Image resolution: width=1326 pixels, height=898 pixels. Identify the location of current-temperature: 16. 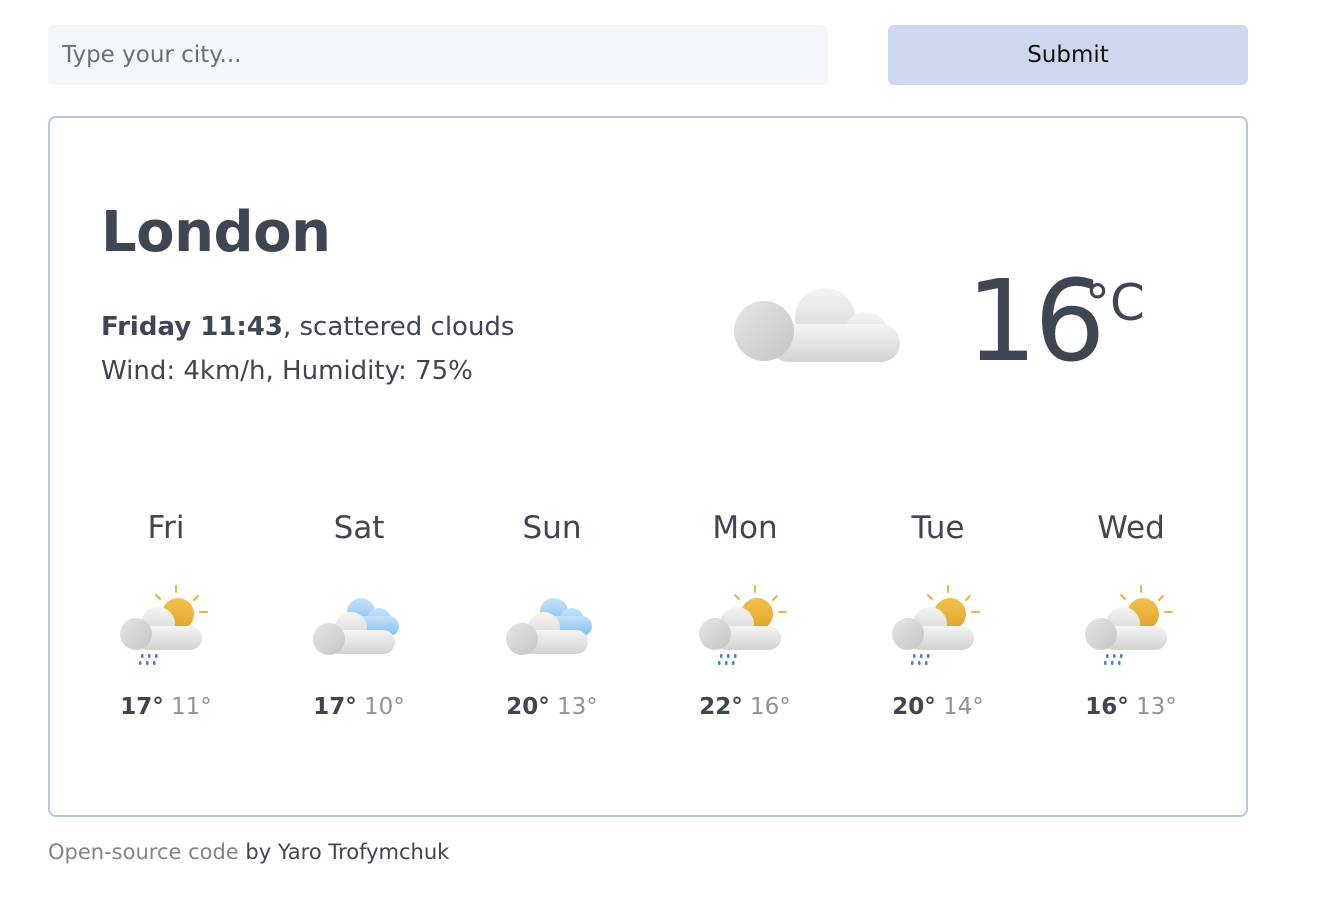
(1036, 322).